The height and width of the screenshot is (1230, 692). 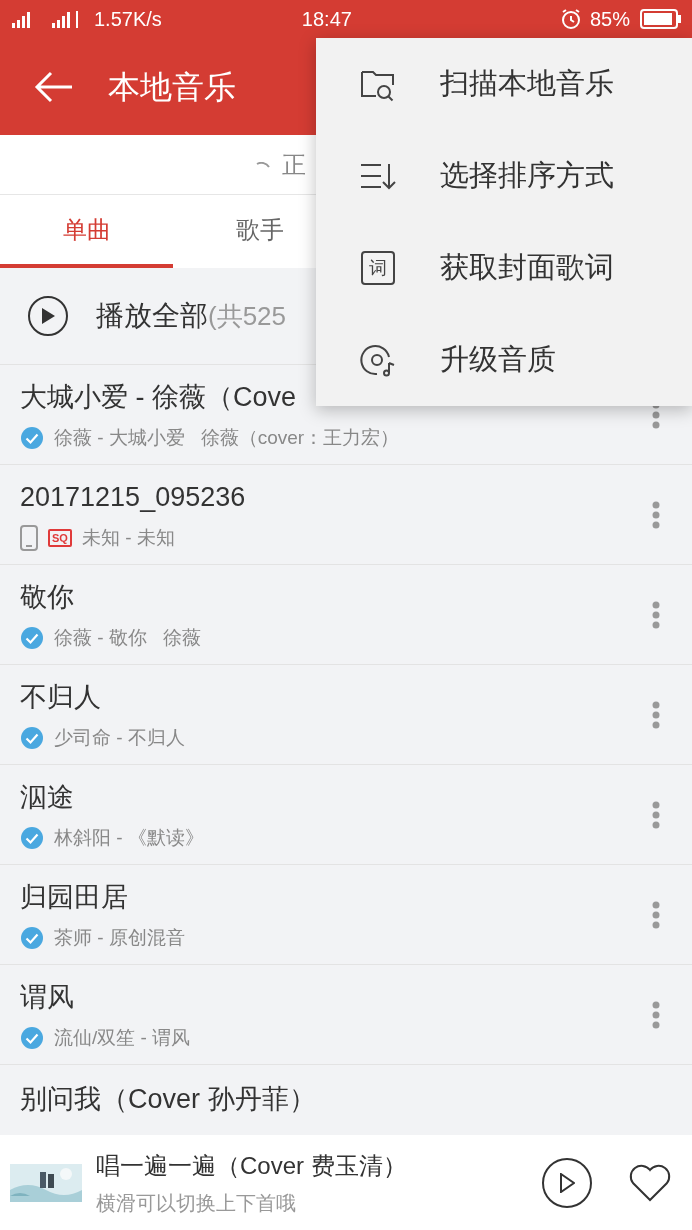 I want to click on song-title: 谓风, so click(x=47, y=997).